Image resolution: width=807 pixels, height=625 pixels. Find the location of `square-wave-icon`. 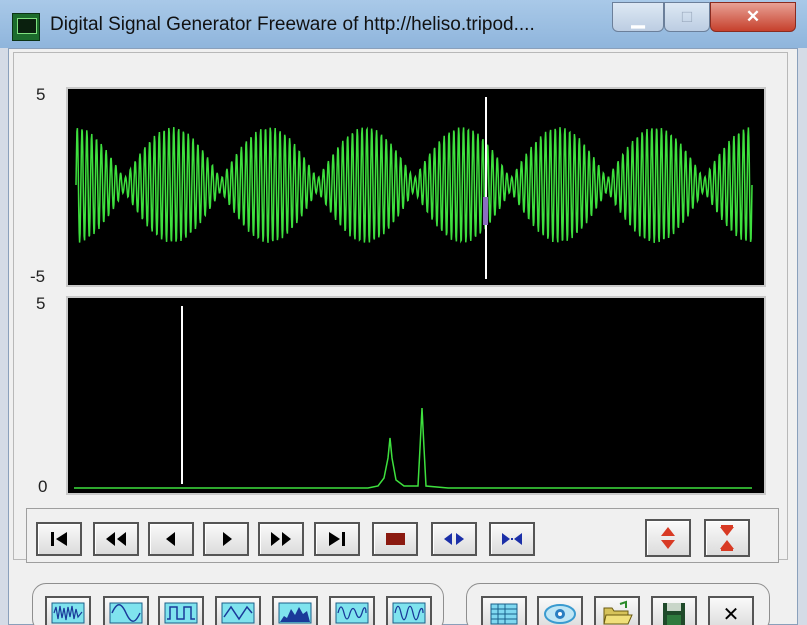

square-wave-icon is located at coordinates (181, 613).